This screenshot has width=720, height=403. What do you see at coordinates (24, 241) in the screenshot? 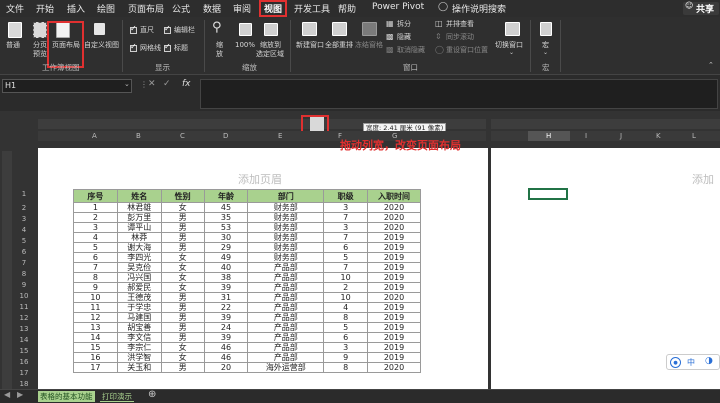
I see `row-header: 5` at bounding box center [24, 241].